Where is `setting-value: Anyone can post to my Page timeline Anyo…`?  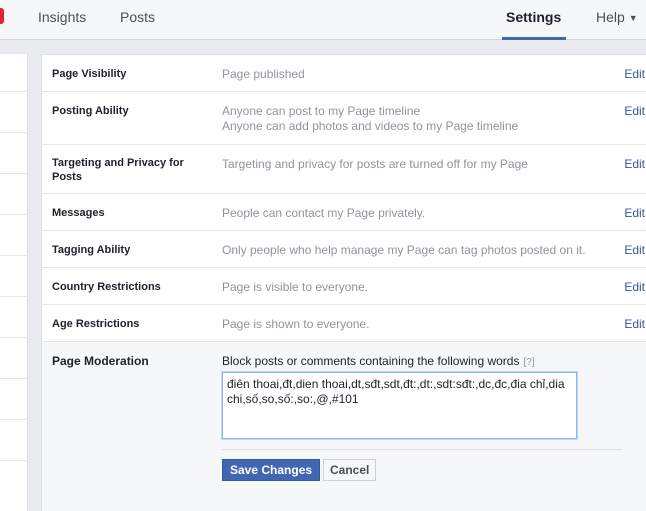 setting-value: Anyone can post to my Page timeline Anyo… is located at coordinates (417, 119).